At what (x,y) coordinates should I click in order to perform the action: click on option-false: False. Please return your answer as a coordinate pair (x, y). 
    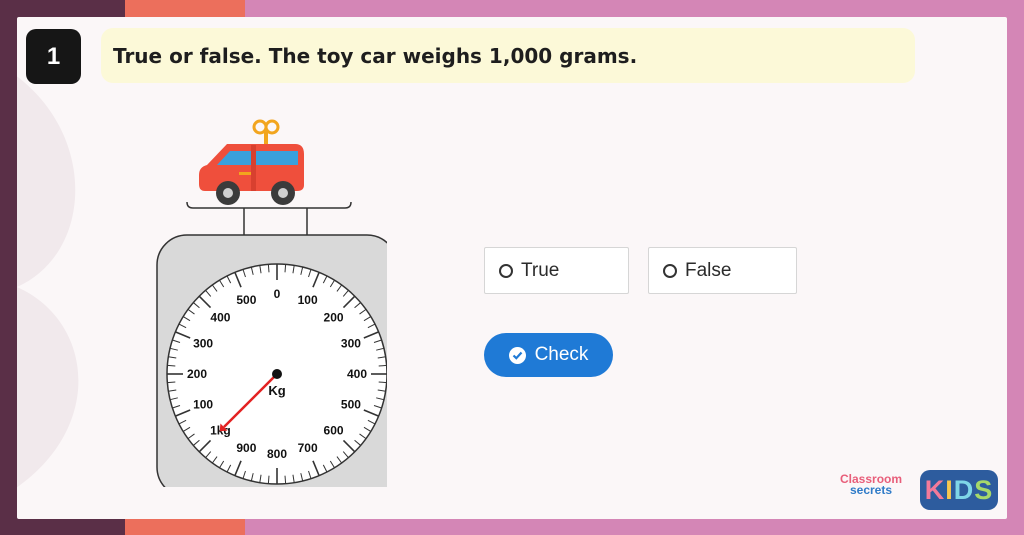
    Looking at the image, I should click on (722, 270).